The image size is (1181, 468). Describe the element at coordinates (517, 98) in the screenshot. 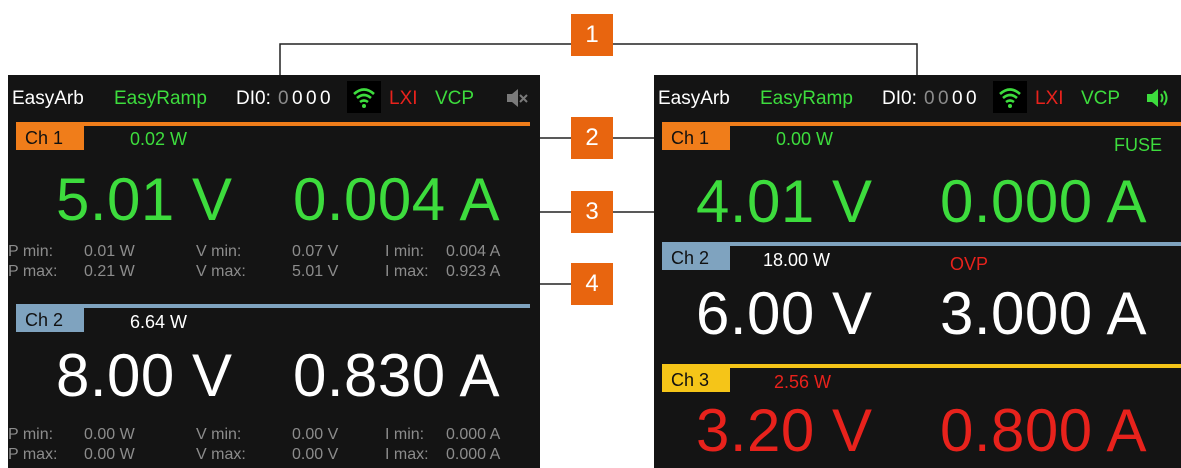

I see `speaker-muted-icon` at that location.